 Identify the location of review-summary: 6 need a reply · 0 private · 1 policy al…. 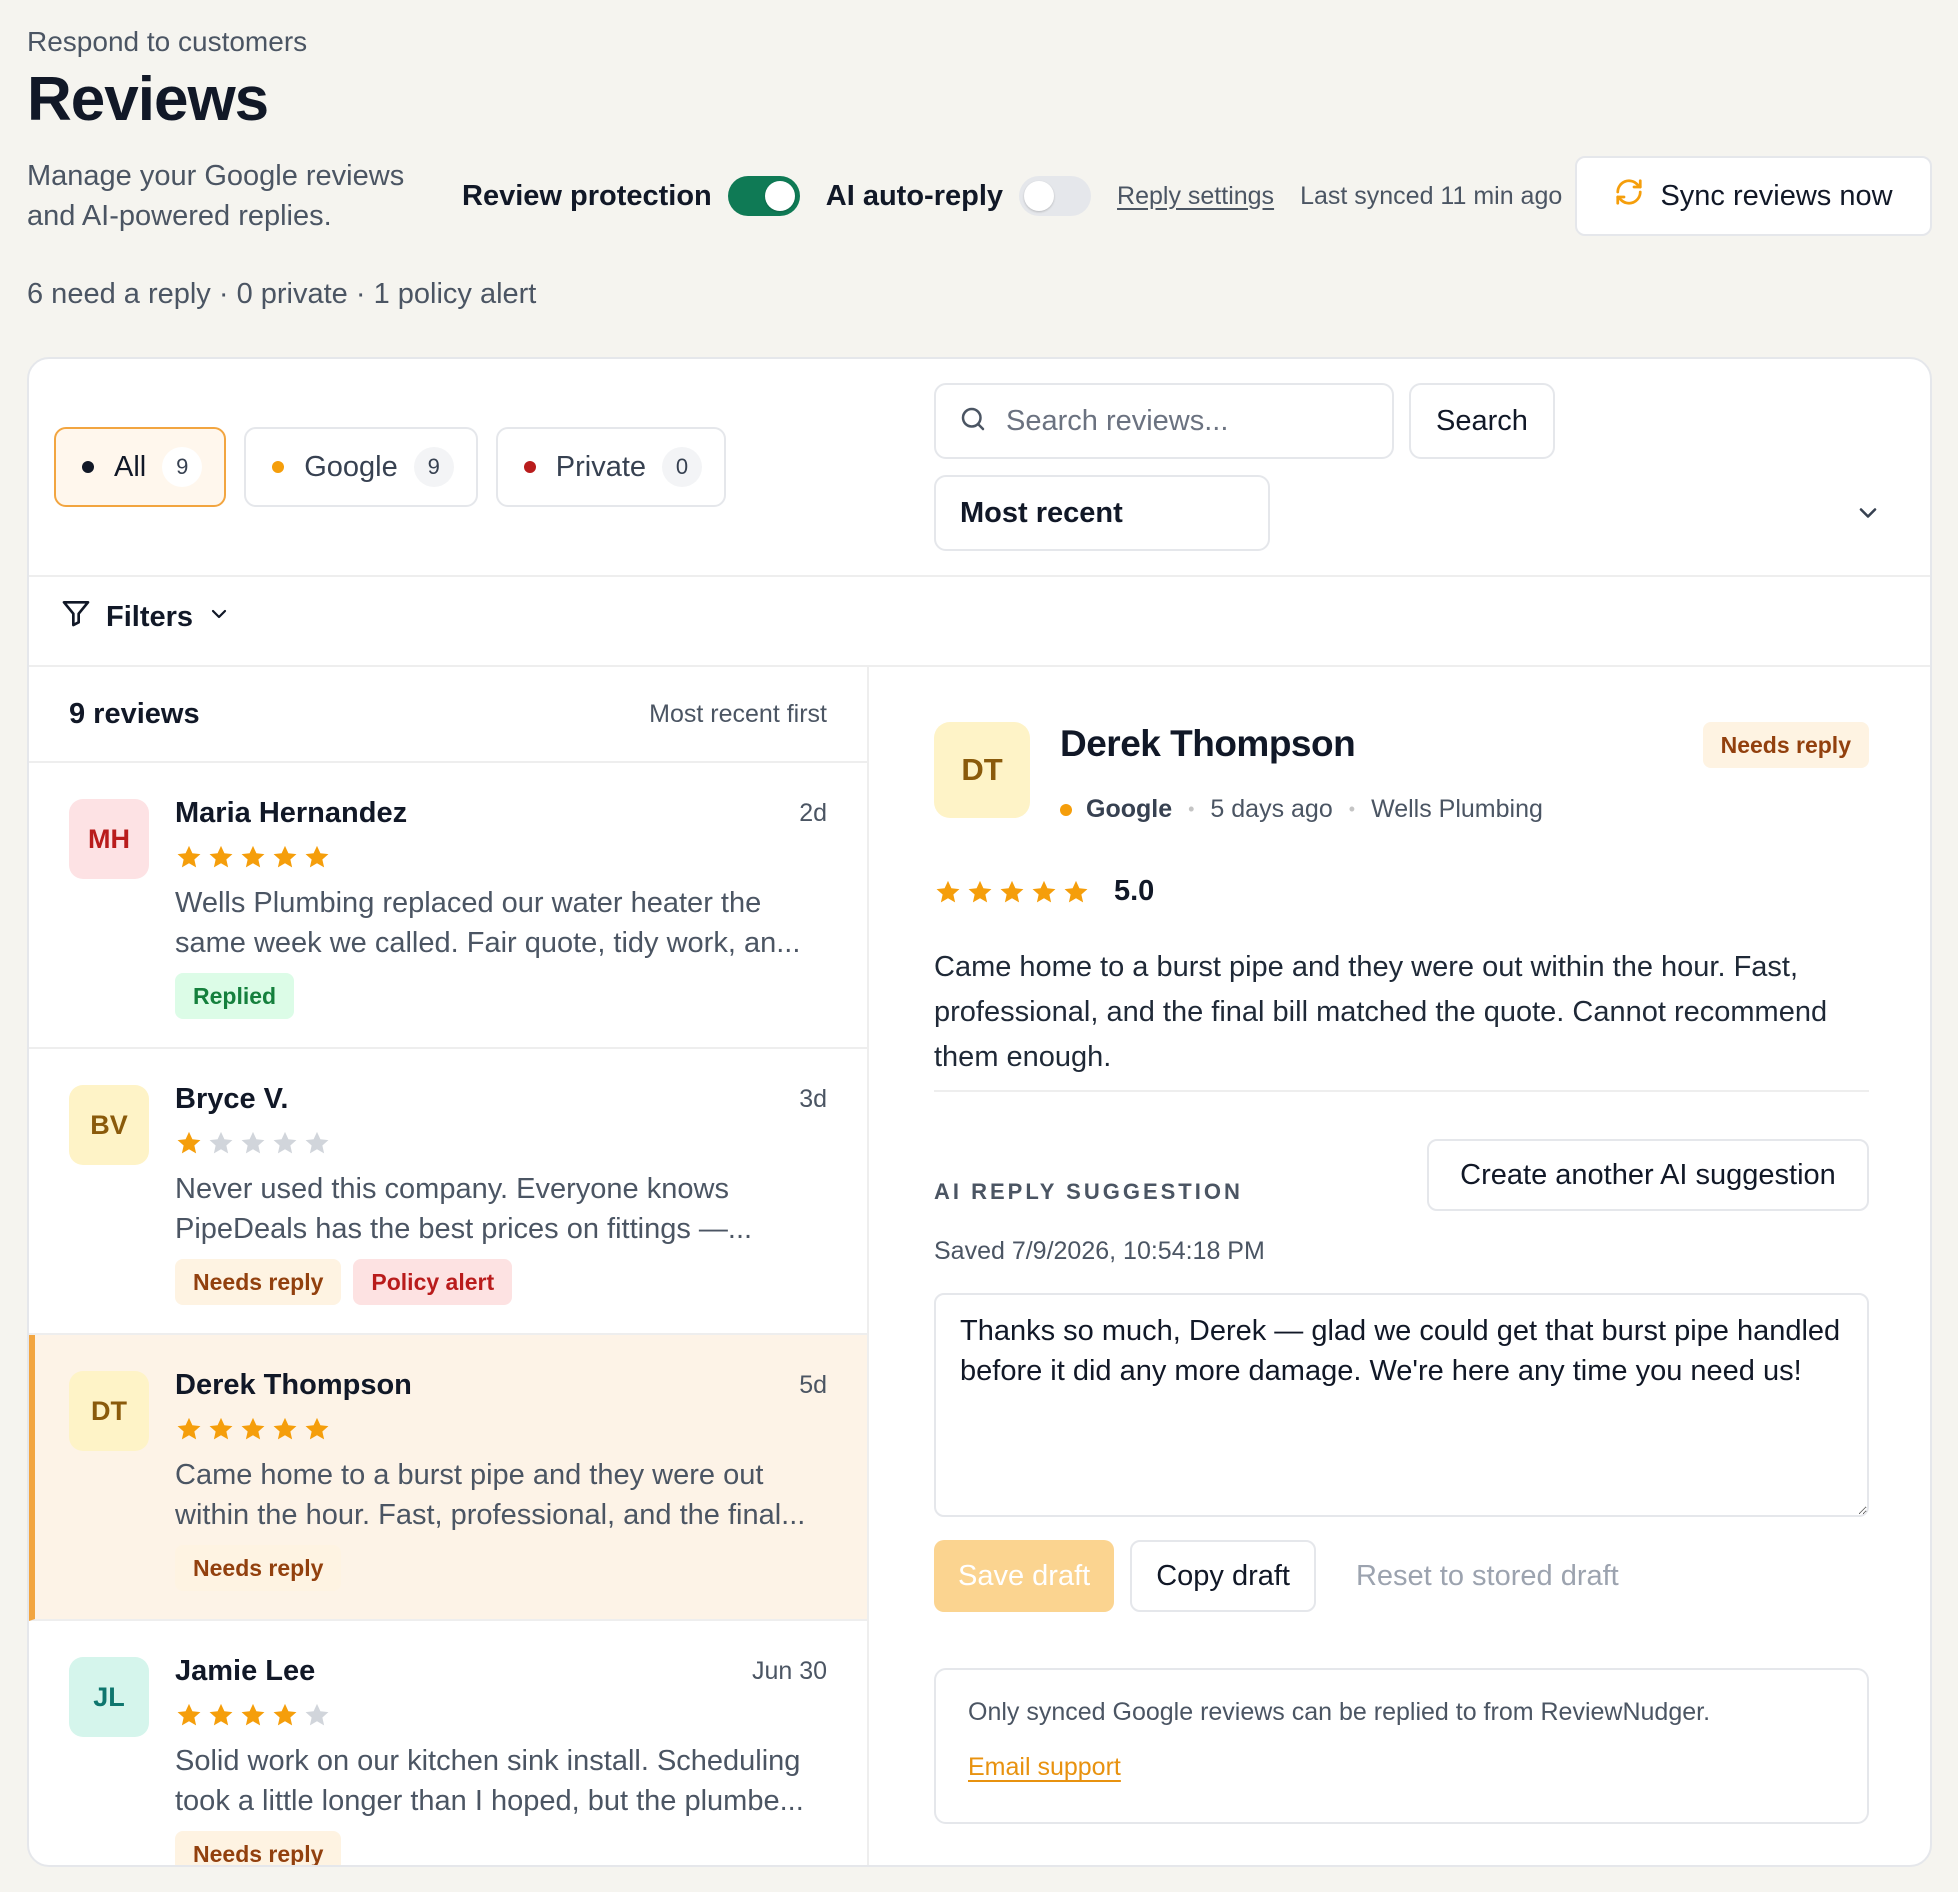
(282, 294).